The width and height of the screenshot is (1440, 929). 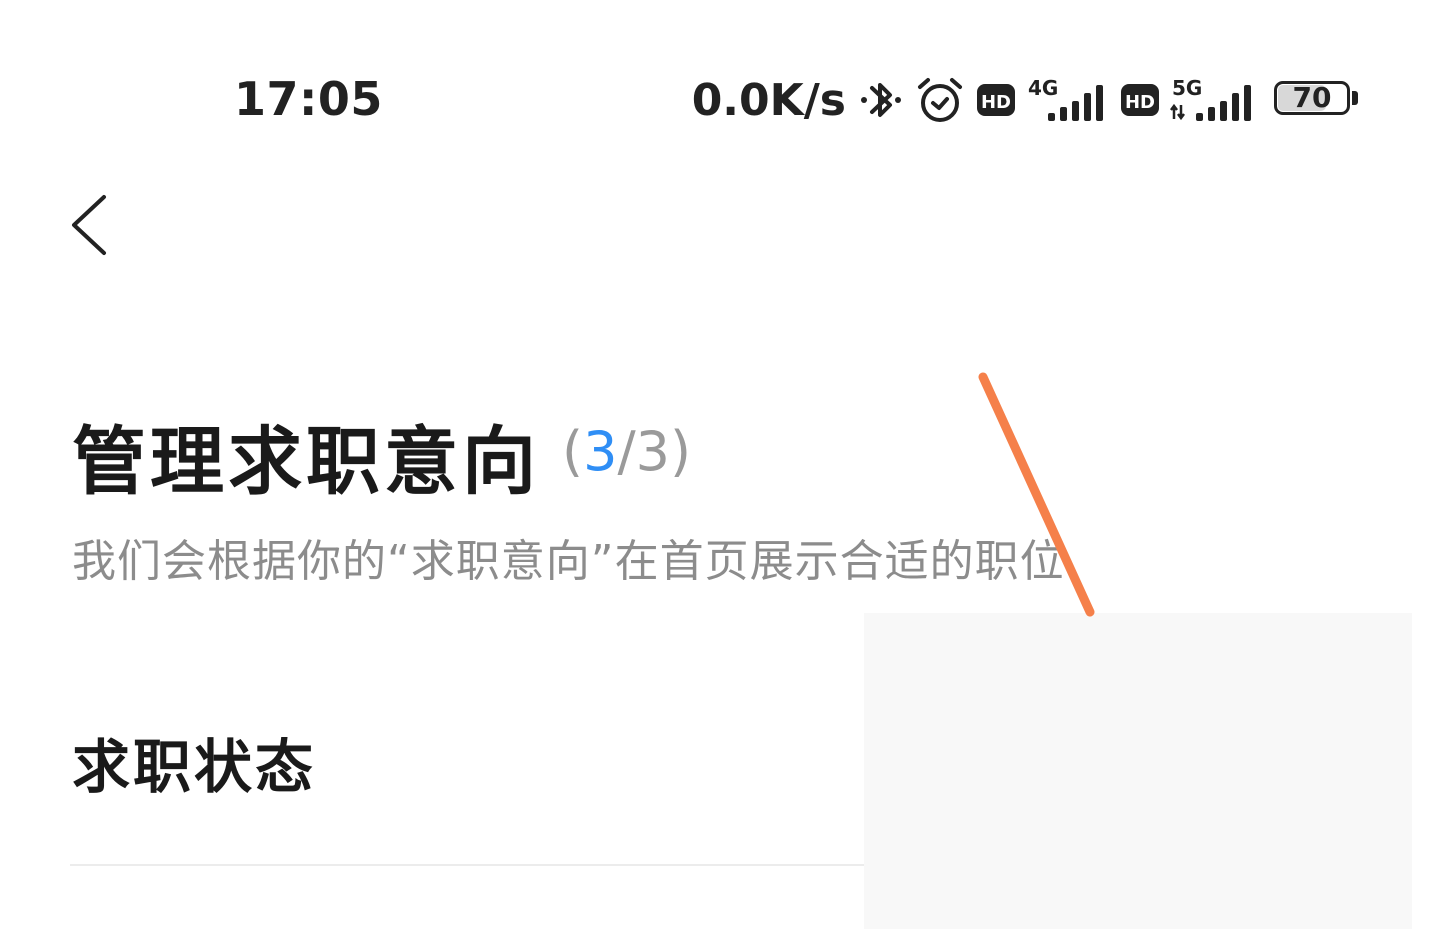 I want to click on battery-level: 70, so click(x=1312, y=97).